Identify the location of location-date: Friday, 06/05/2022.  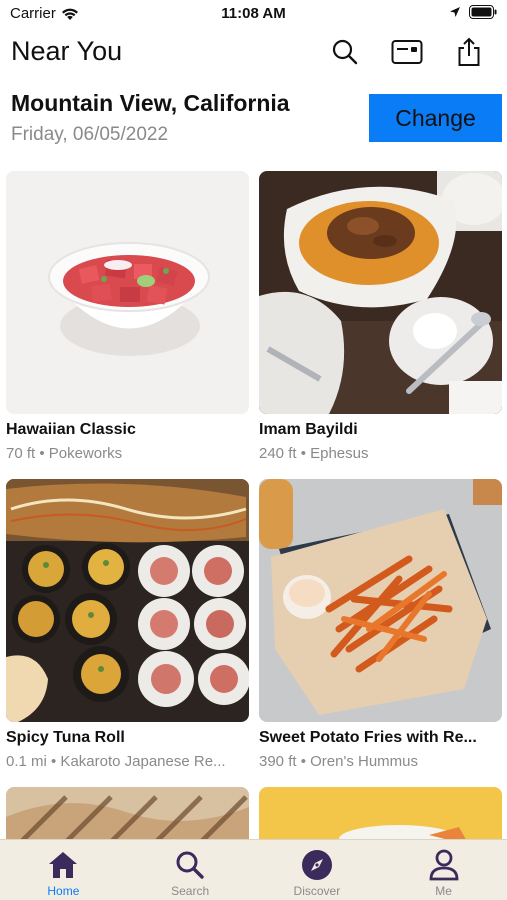
(90, 134).